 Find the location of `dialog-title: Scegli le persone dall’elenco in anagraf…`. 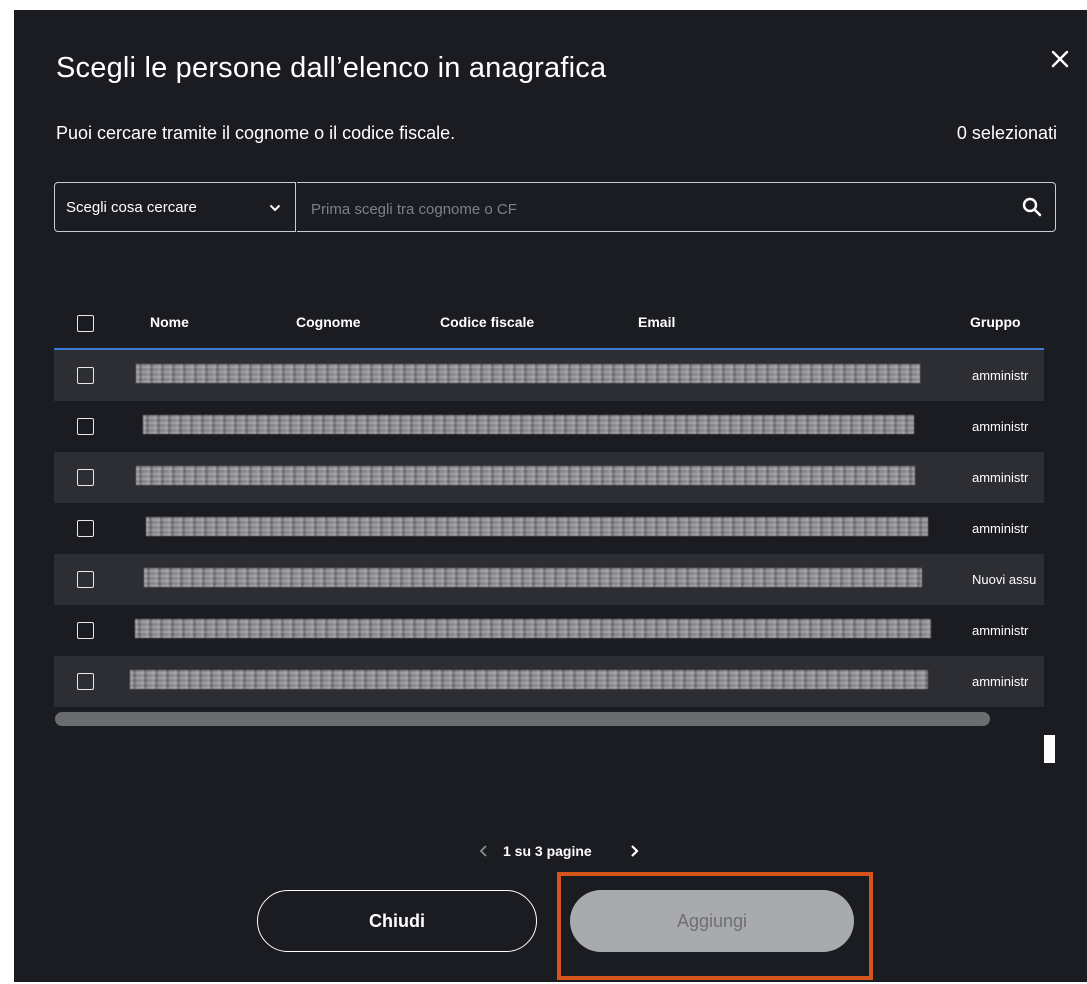

dialog-title: Scegli le persone dall’elenco in anagraf… is located at coordinates (331, 68).